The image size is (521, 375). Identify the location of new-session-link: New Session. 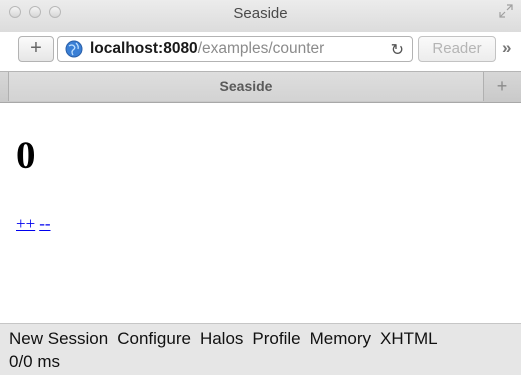
(58, 338).